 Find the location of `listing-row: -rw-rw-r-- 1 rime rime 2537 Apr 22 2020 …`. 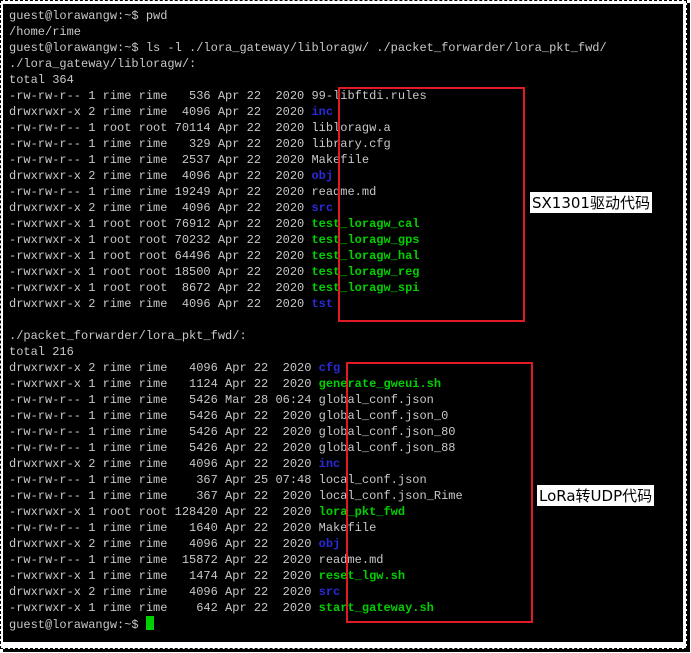

listing-row: -rw-rw-r-- 1 rime rime 2537 Apr 22 2020 … is located at coordinates (189, 160).